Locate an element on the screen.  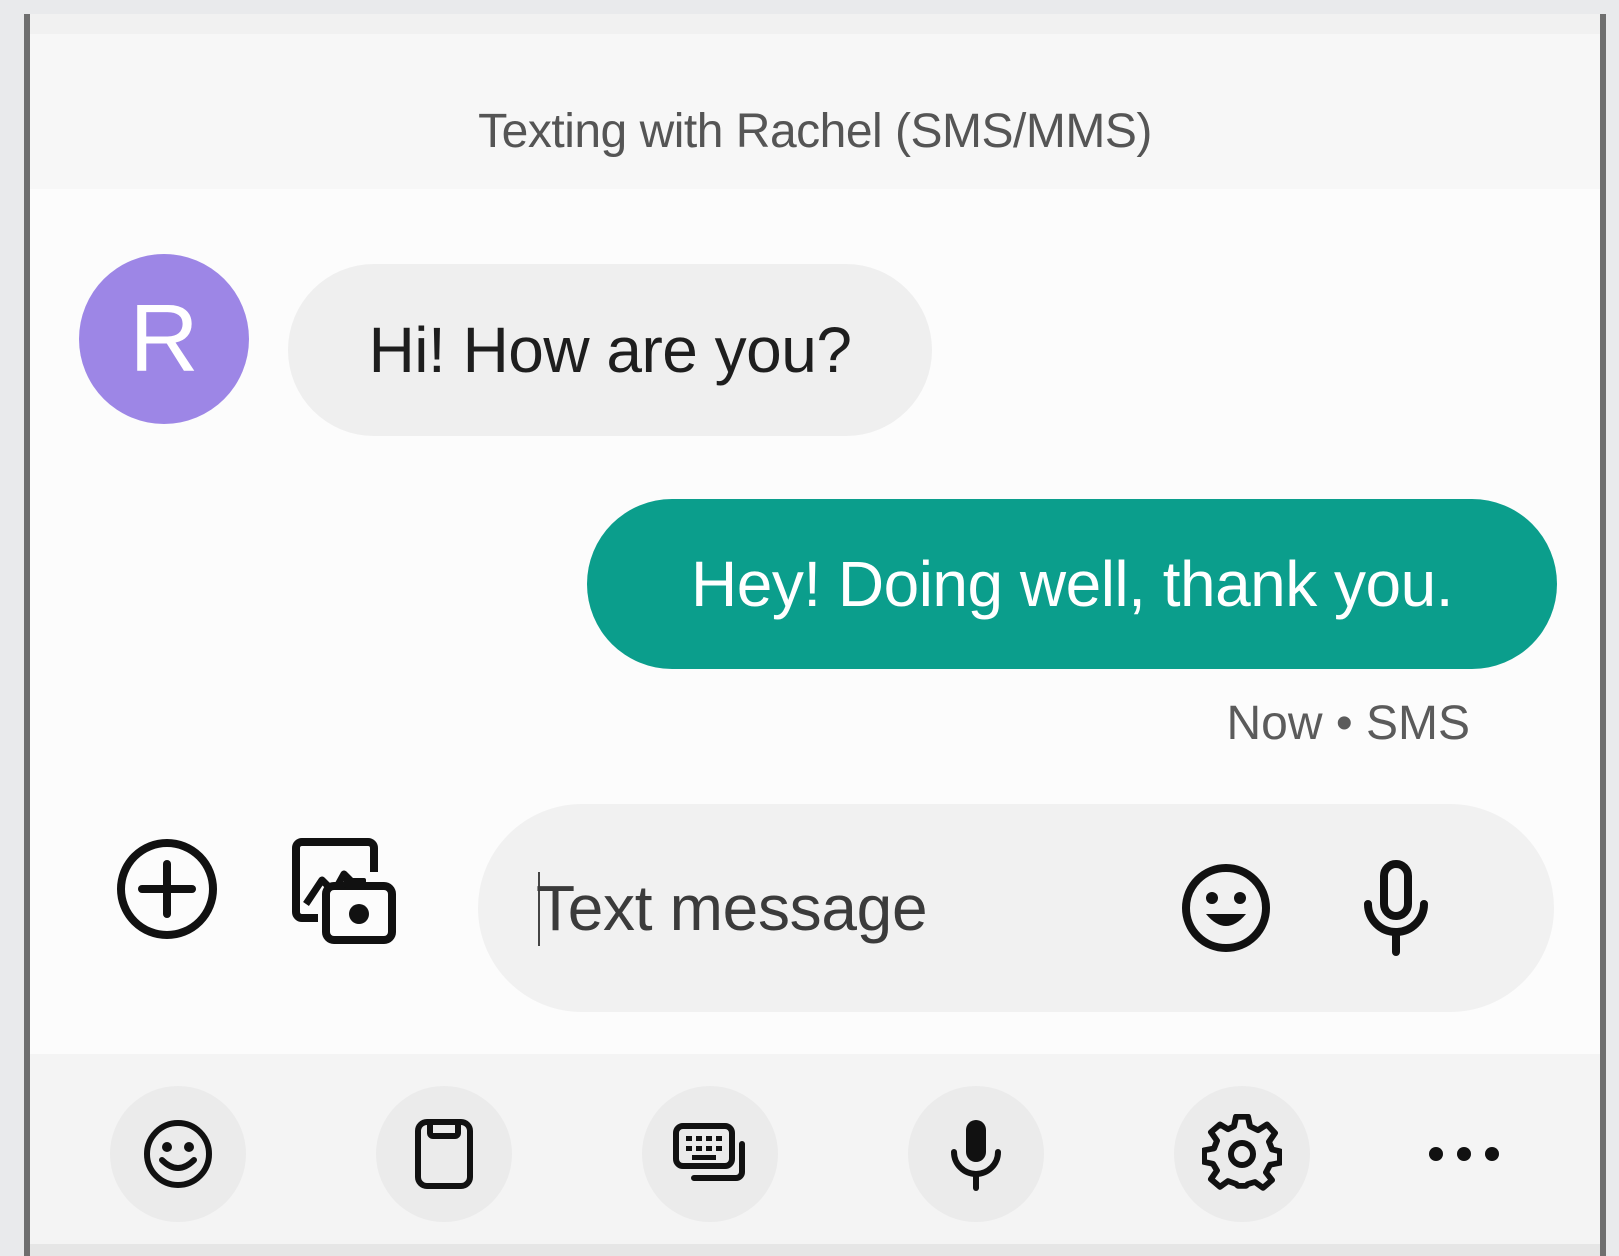
clipboard-icon is located at coordinates (444, 1154).